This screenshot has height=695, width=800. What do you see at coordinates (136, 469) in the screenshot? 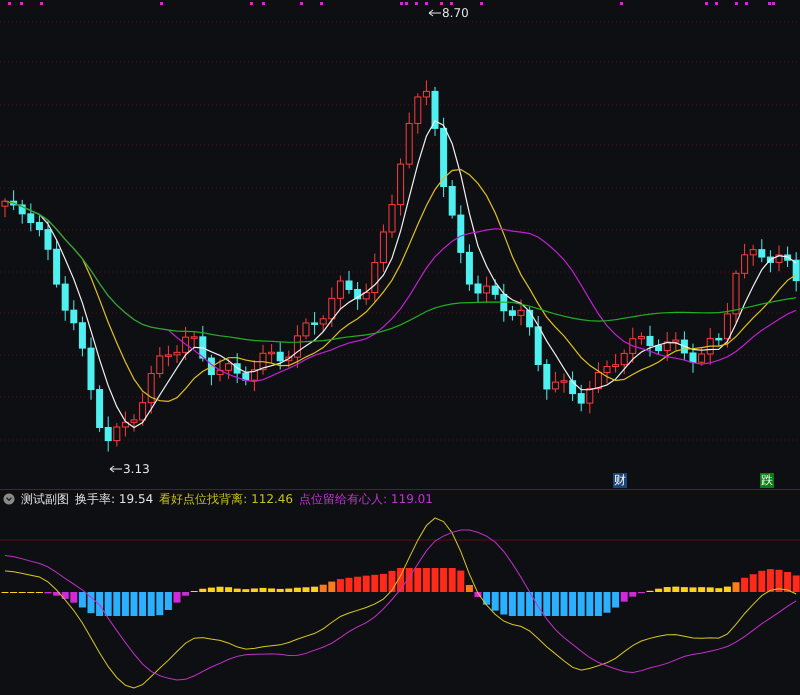
I see `price-label: 3.13` at bounding box center [136, 469].